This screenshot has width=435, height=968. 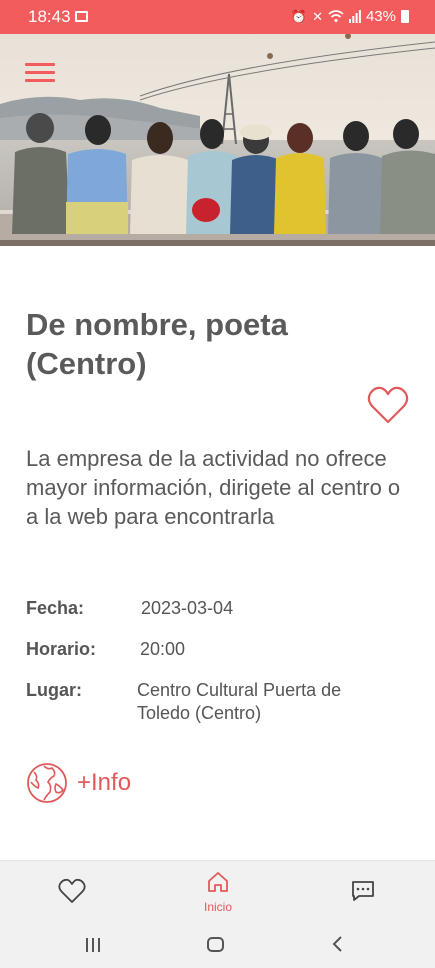 I want to click on wifi-icon, so click(x=336, y=16).